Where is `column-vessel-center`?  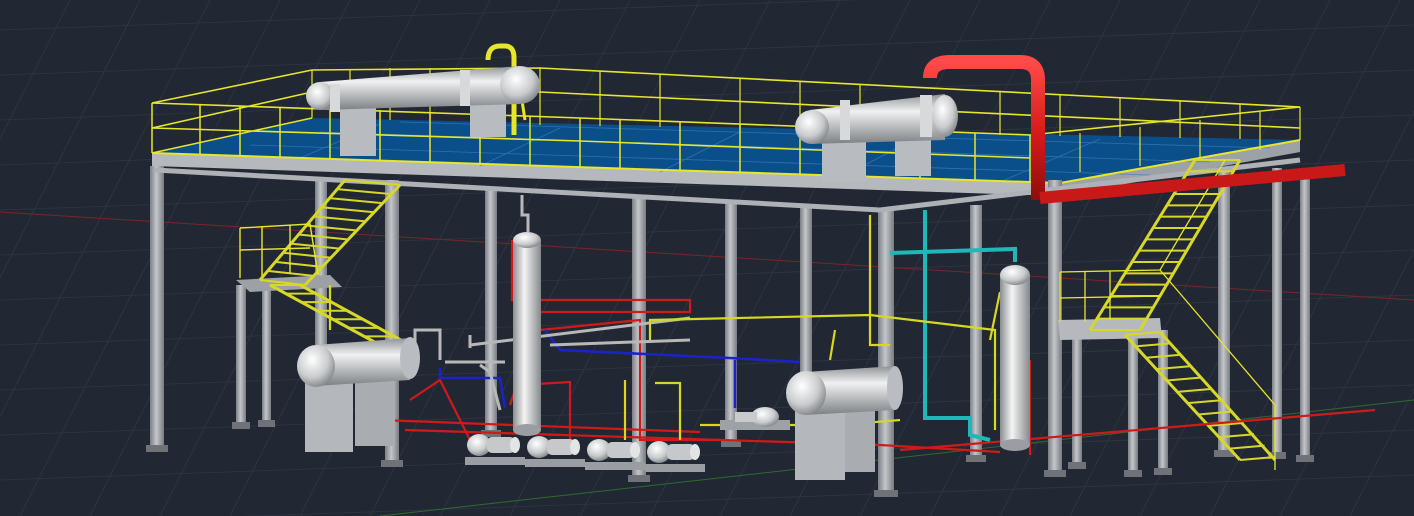 column-vessel-center is located at coordinates (527, 334).